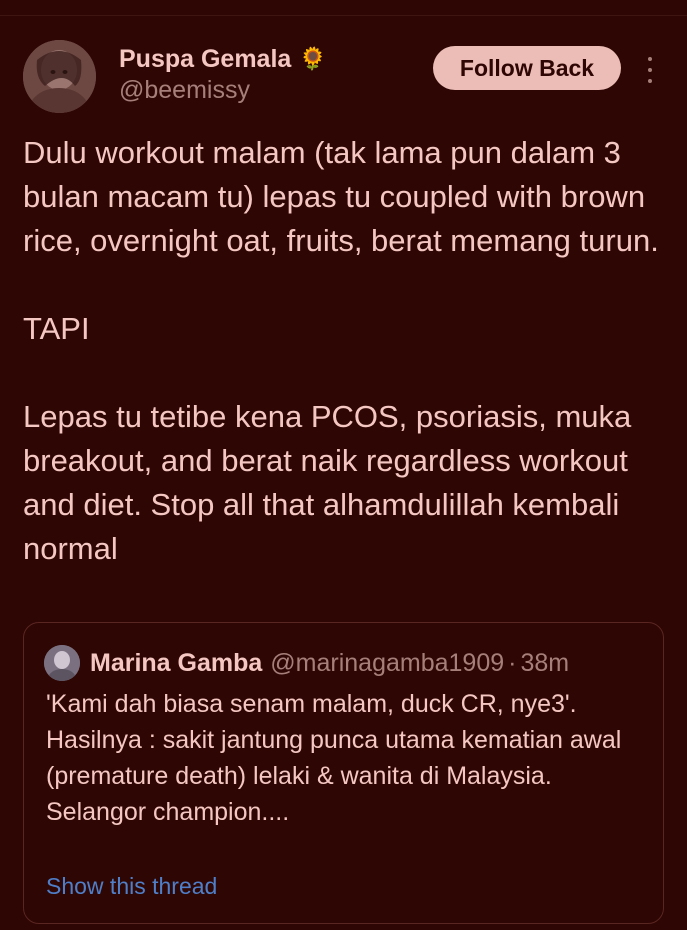 The image size is (687, 930). I want to click on quote-author-handle: @marinagamba1909, so click(387, 662).